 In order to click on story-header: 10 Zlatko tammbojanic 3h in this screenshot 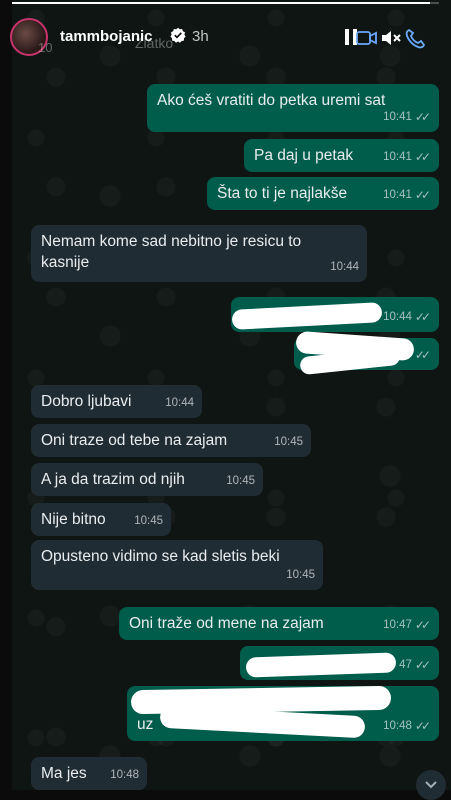, I will do `click(225, 41)`.